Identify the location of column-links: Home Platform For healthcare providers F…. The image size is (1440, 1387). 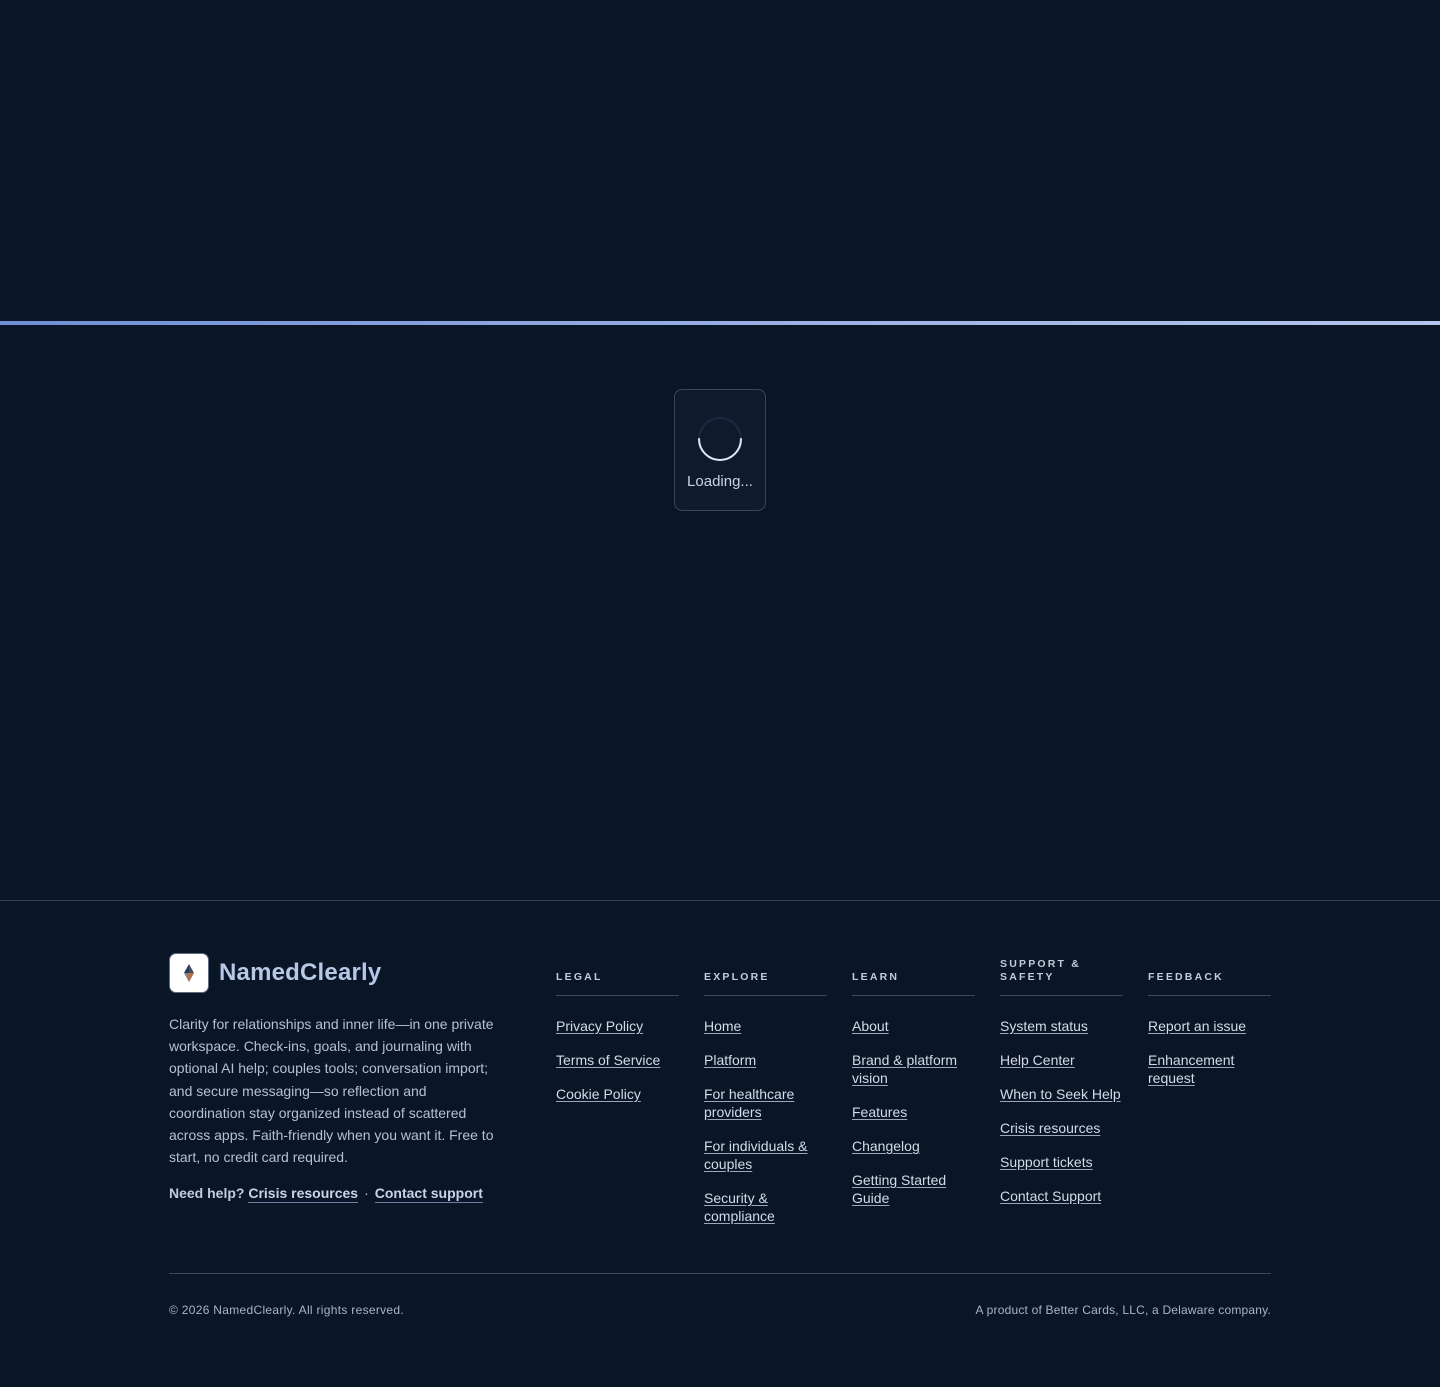
(765, 1129).